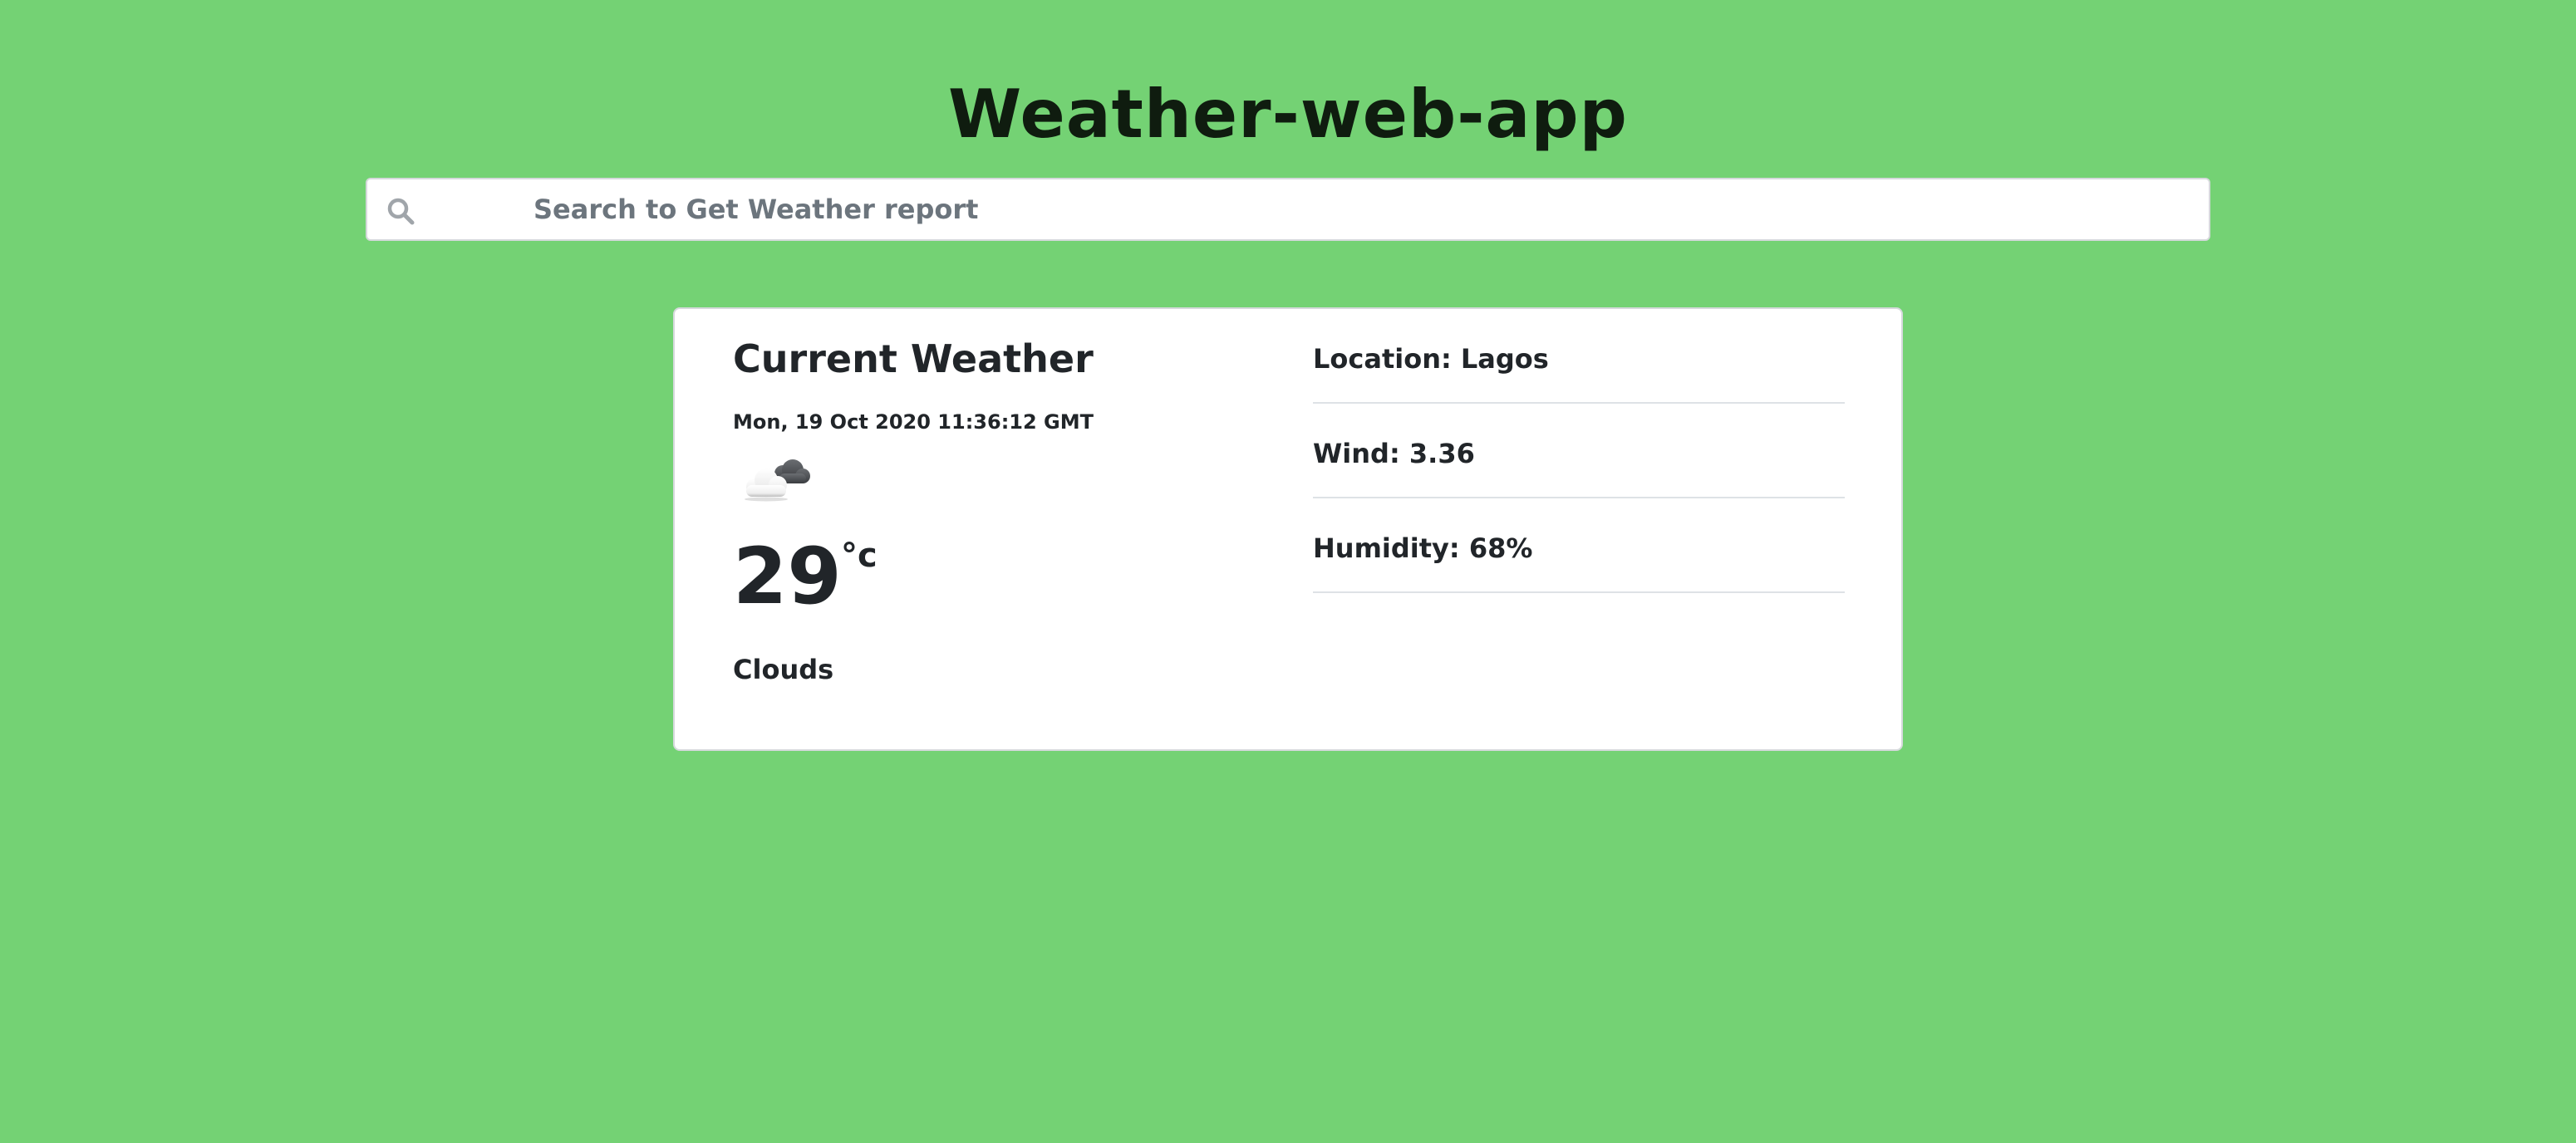  Describe the element at coordinates (1288, 114) in the screenshot. I see `app-title: Weather-web-app` at that location.